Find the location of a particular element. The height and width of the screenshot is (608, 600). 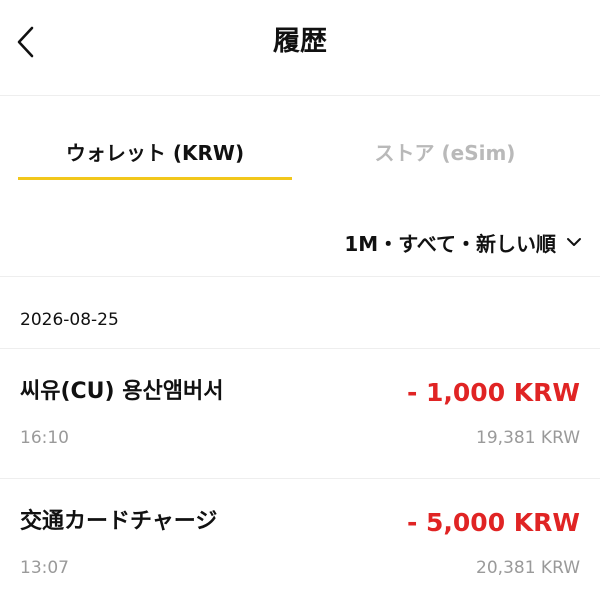

filter-sort-button: 1M・すべて・新しい順 is located at coordinates (463, 242).